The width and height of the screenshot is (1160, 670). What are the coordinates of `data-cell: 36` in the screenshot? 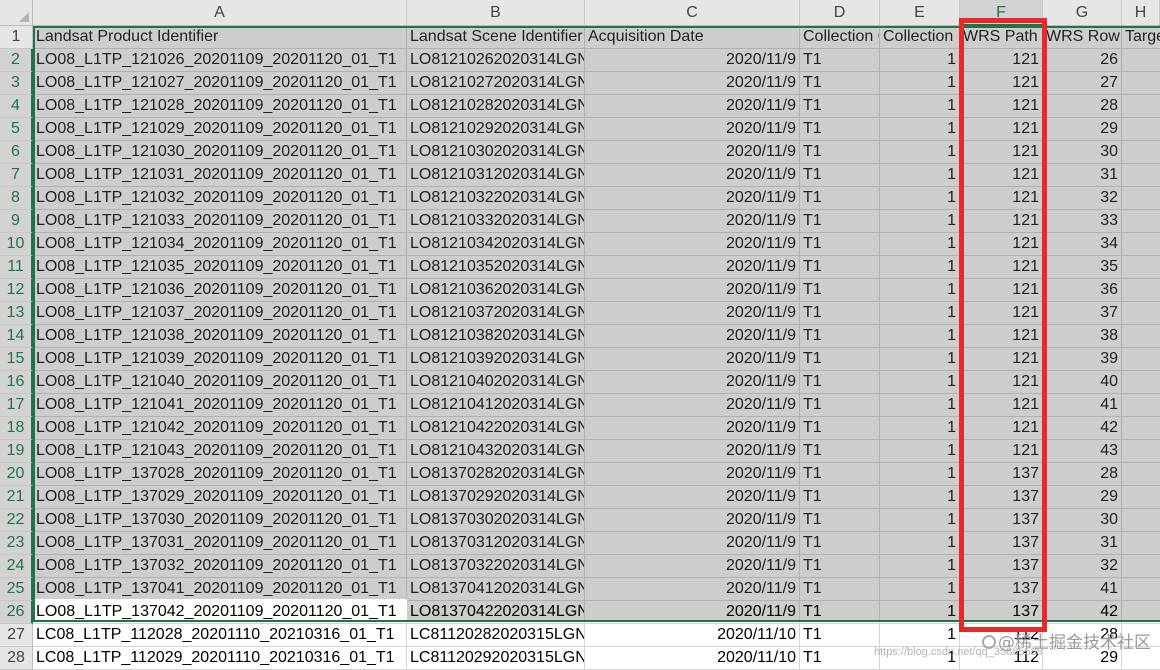 It's located at (1082, 290).